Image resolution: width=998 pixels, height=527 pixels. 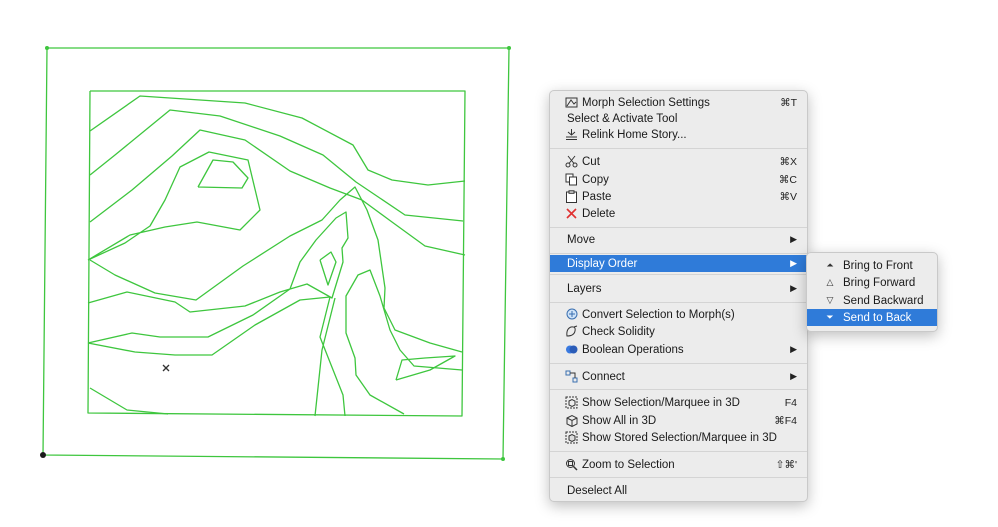 What do you see at coordinates (571, 349) in the screenshot?
I see `boolean-icon` at bounding box center [571, 349].